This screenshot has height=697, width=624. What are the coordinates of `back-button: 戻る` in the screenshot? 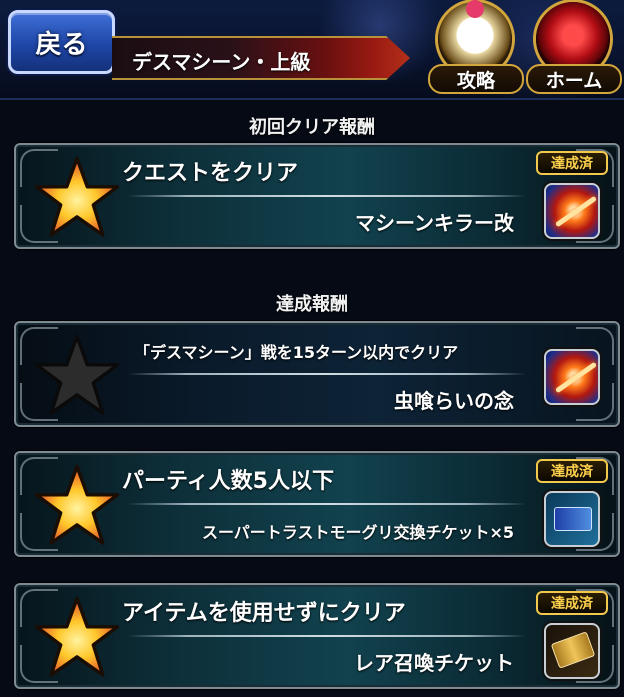 It's located at (61, 42).